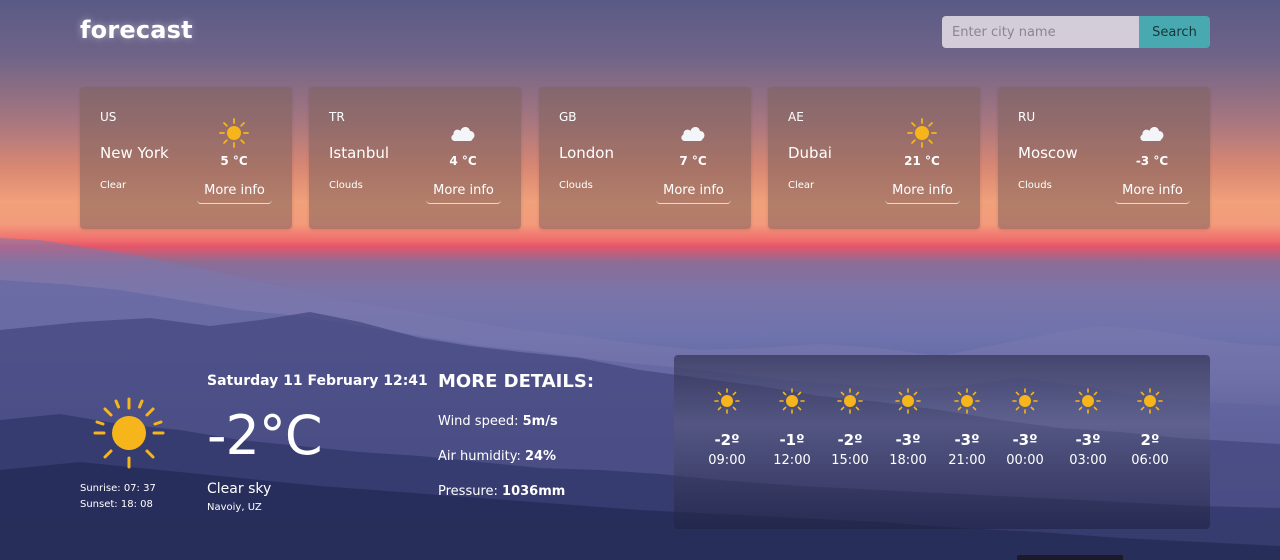  Describe the element at coordinates (479, 456) in the screenshot. I see `humidity-label: Air humidity:` at that location.